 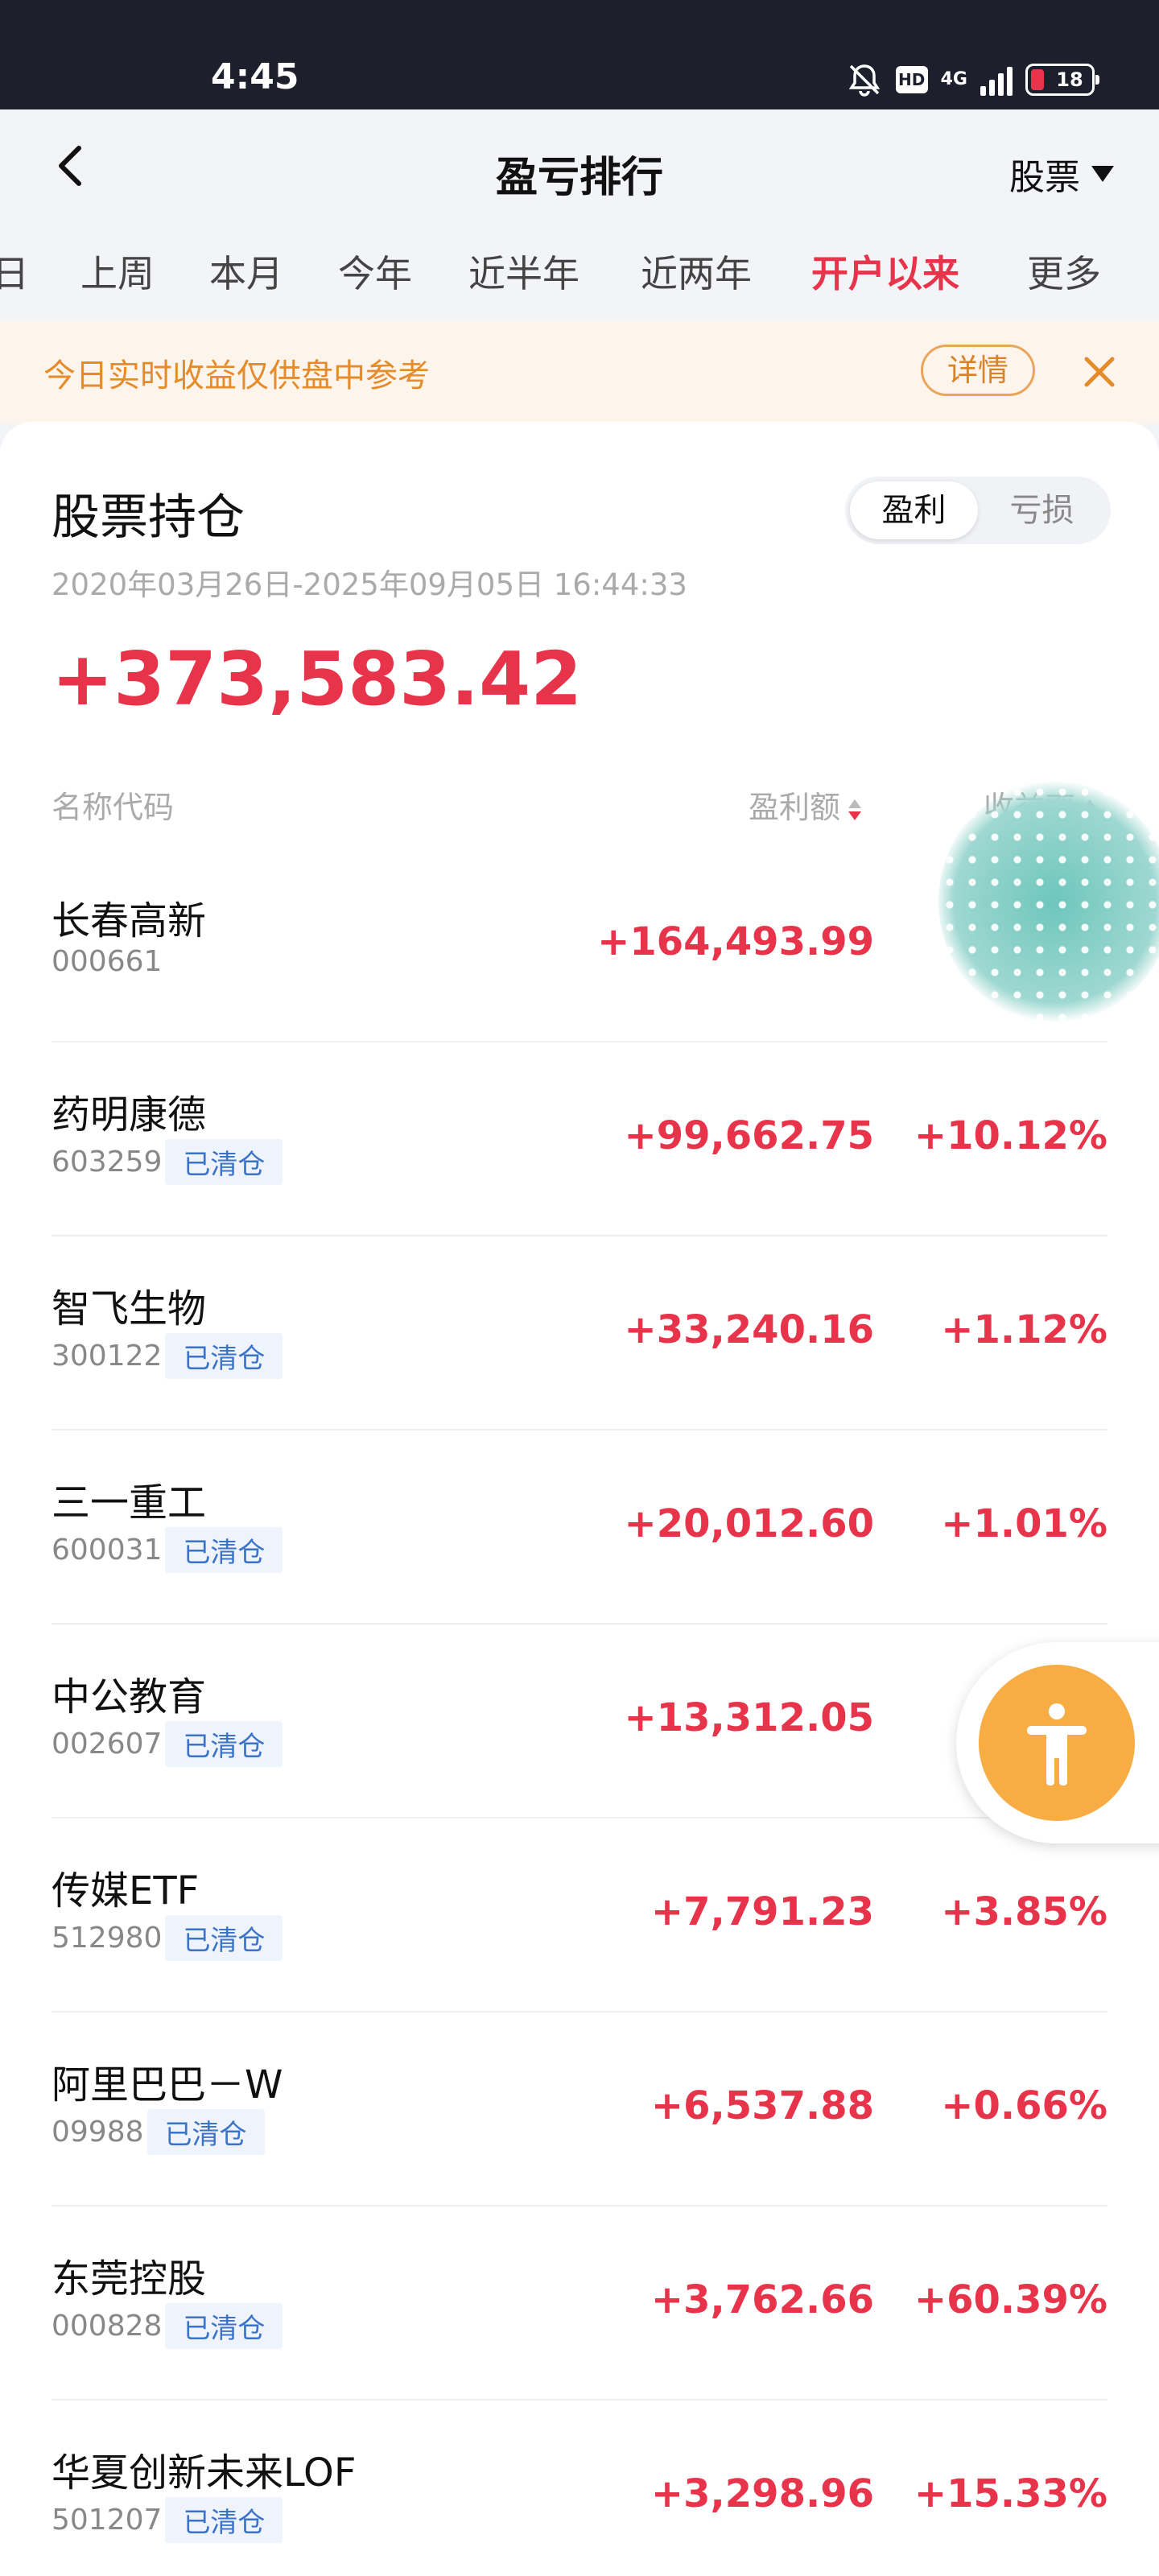 I want to click on hd-icon: HD, so click(x=911, y=79).